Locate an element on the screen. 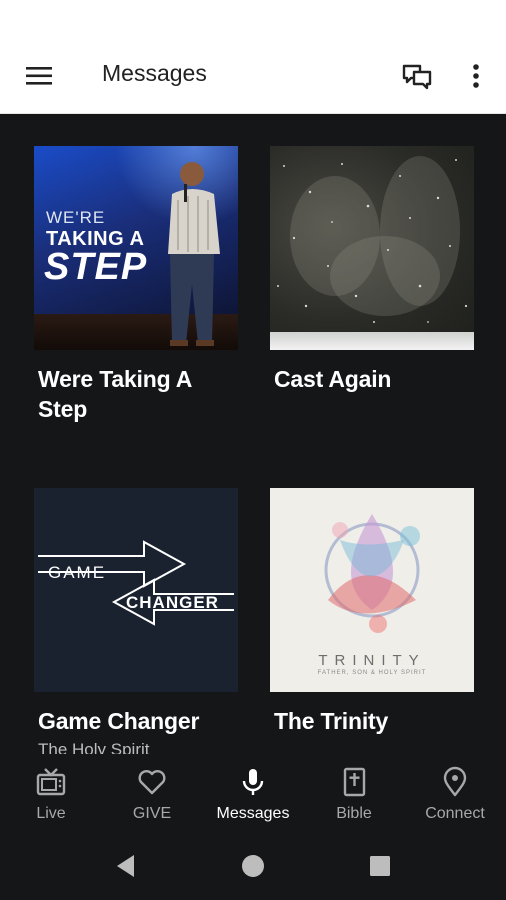 Image resolution: width=506 pixels, height=900 pixels. page-title: Messages is located at coordinates (154, 73).